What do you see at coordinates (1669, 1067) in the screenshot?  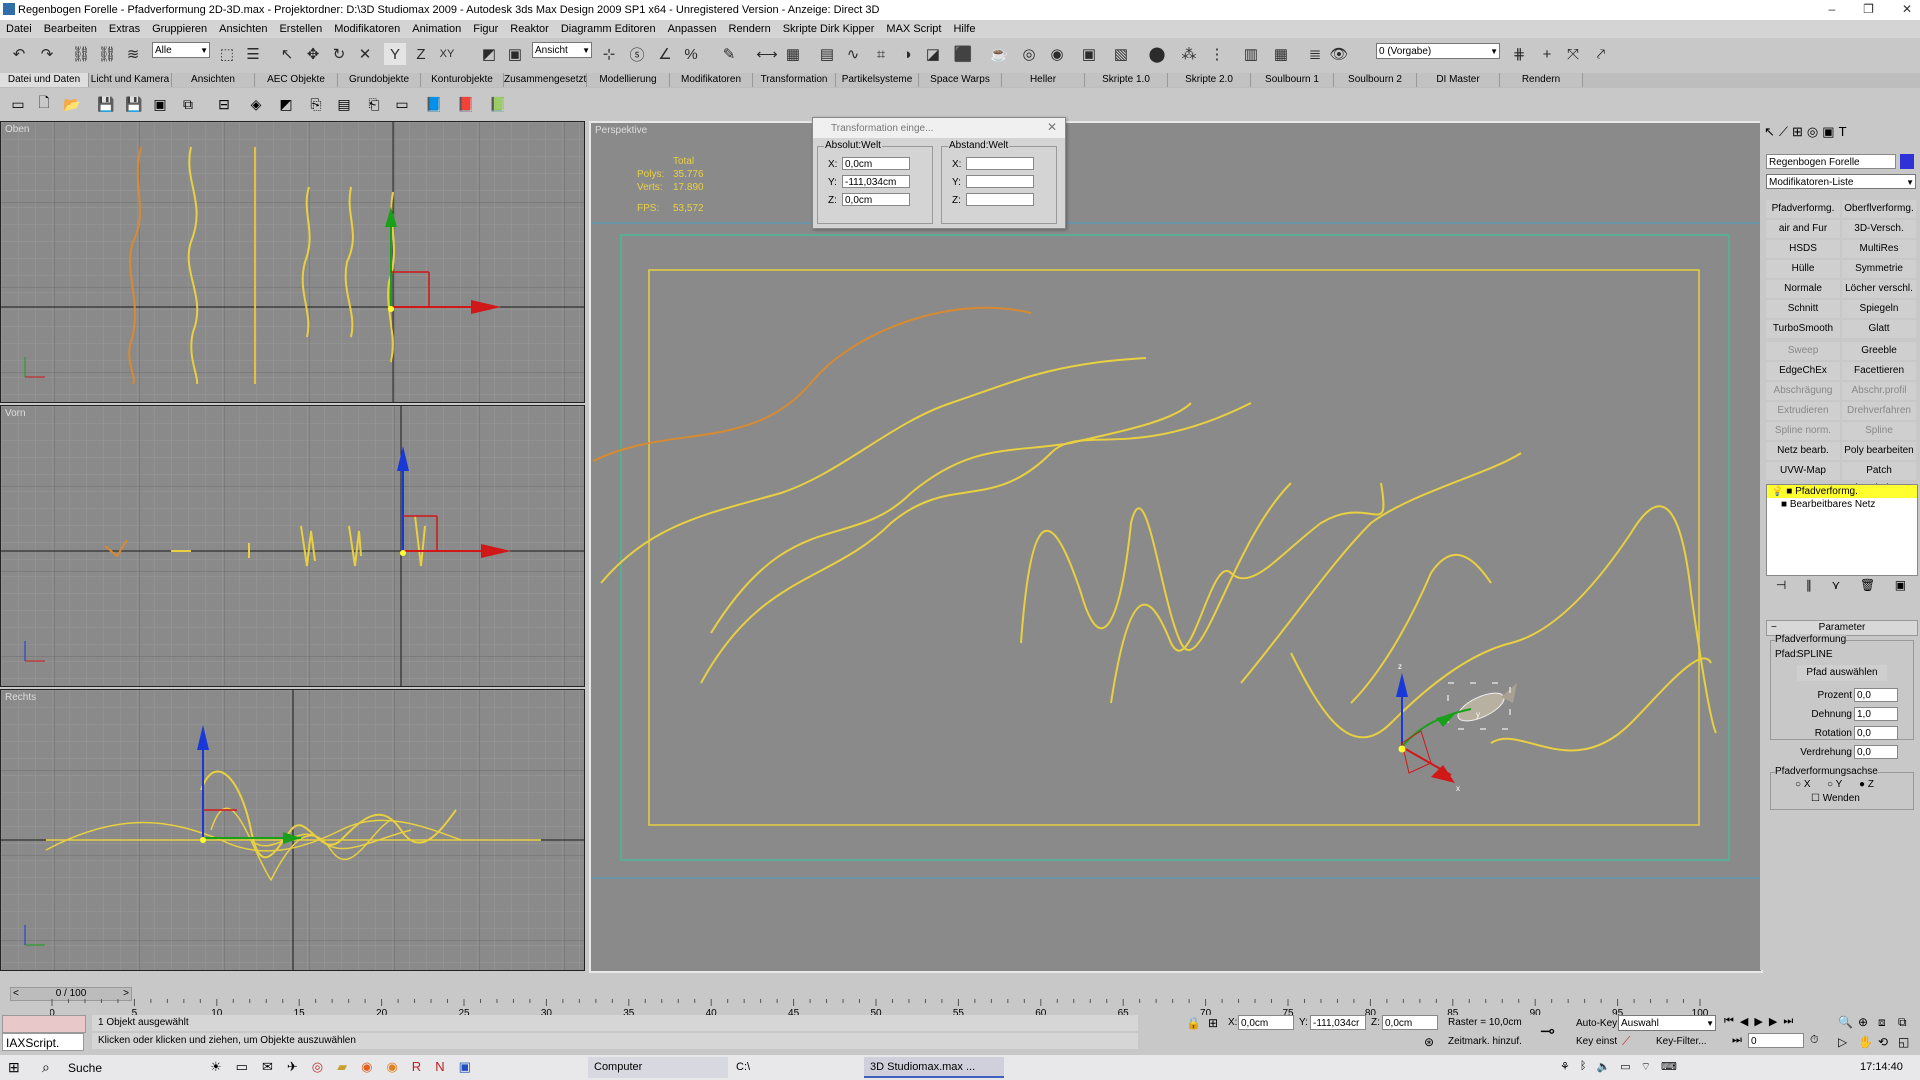 I see `language-icon: ⌨` at bounding box center [1669, 1067].